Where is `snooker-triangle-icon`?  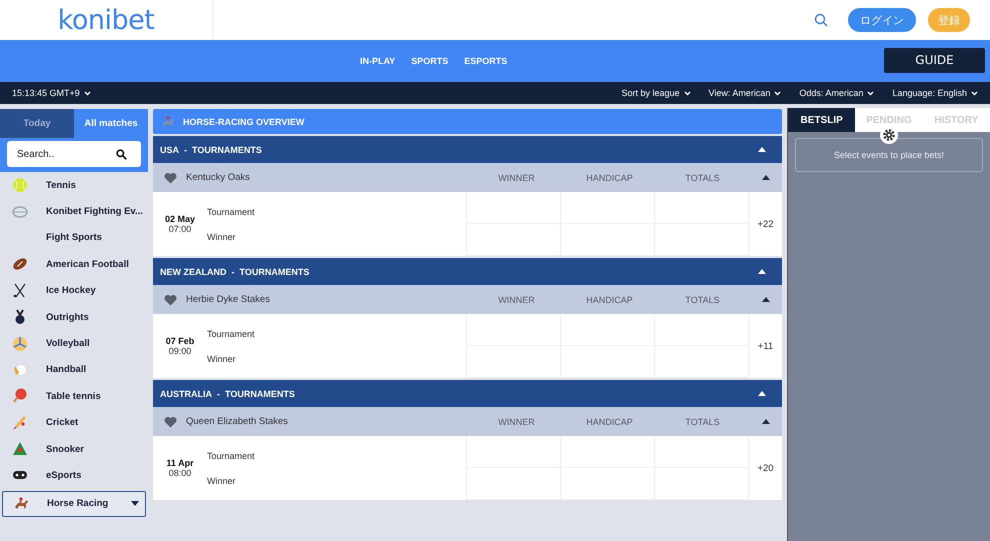 snooker-triangle-icon is located at coordinates (20, 449).